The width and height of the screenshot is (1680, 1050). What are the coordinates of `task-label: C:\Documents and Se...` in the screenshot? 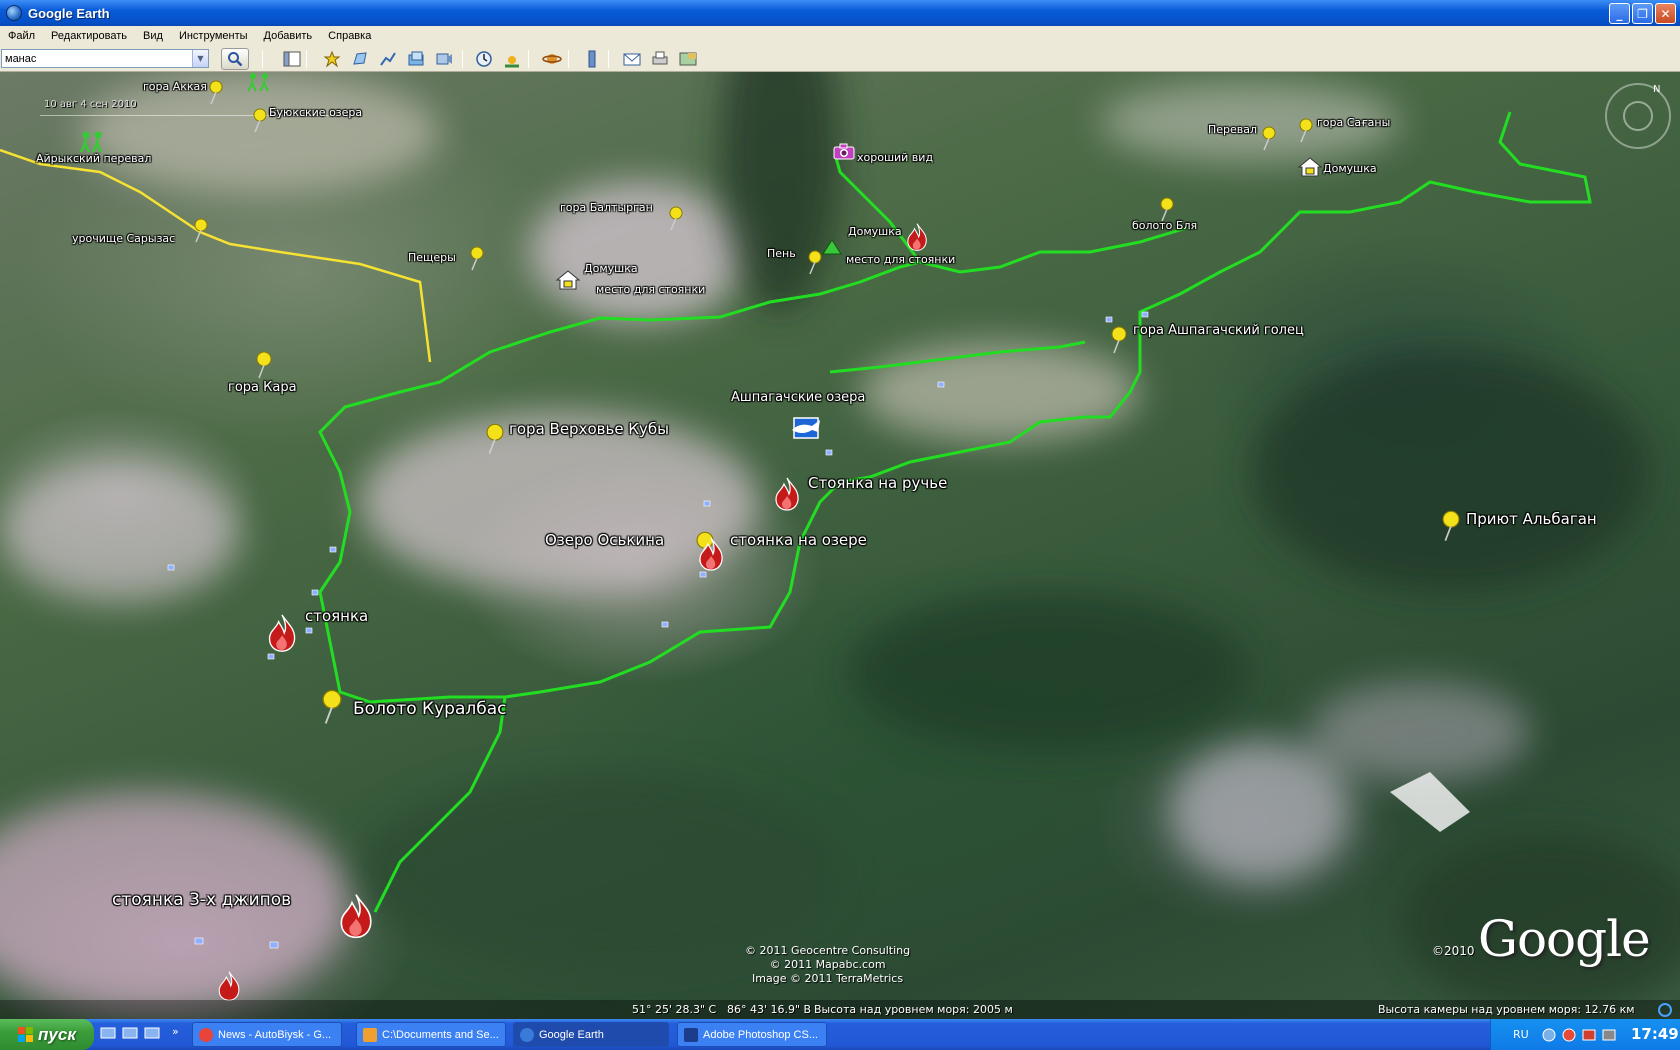 It's located at (440, 1034).